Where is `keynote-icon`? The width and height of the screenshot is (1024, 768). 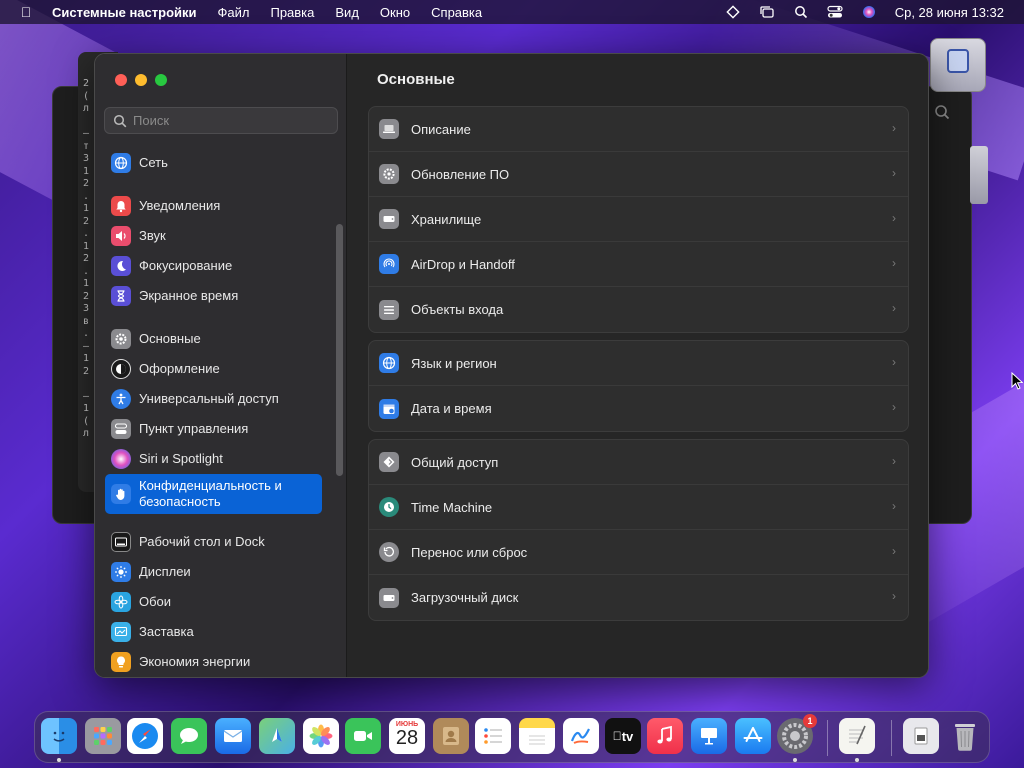 keynote-icon is located at coordinates (709, 736).